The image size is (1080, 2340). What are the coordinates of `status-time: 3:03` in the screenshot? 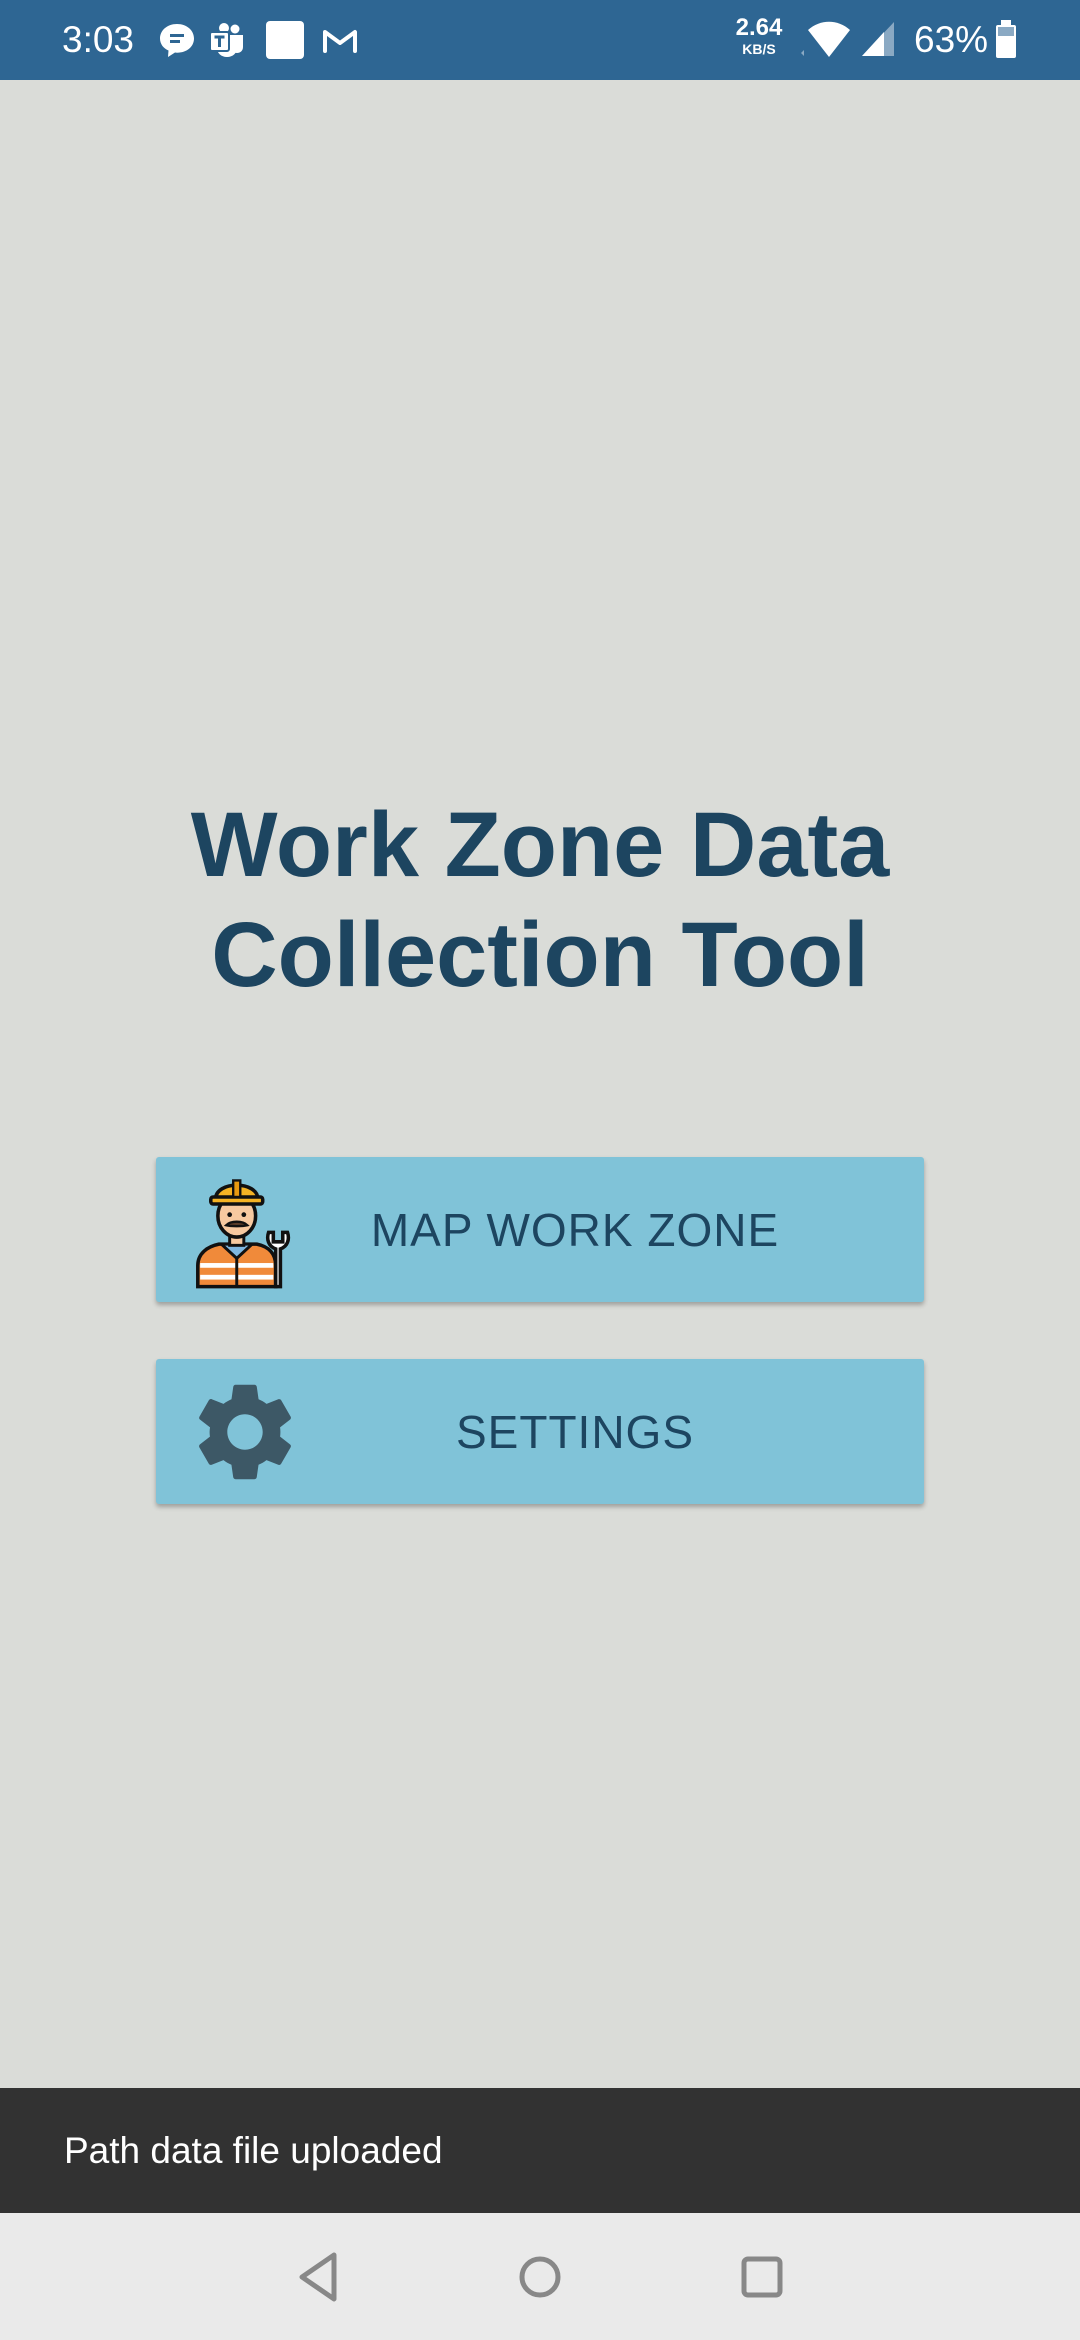 It's located at (98, 39).